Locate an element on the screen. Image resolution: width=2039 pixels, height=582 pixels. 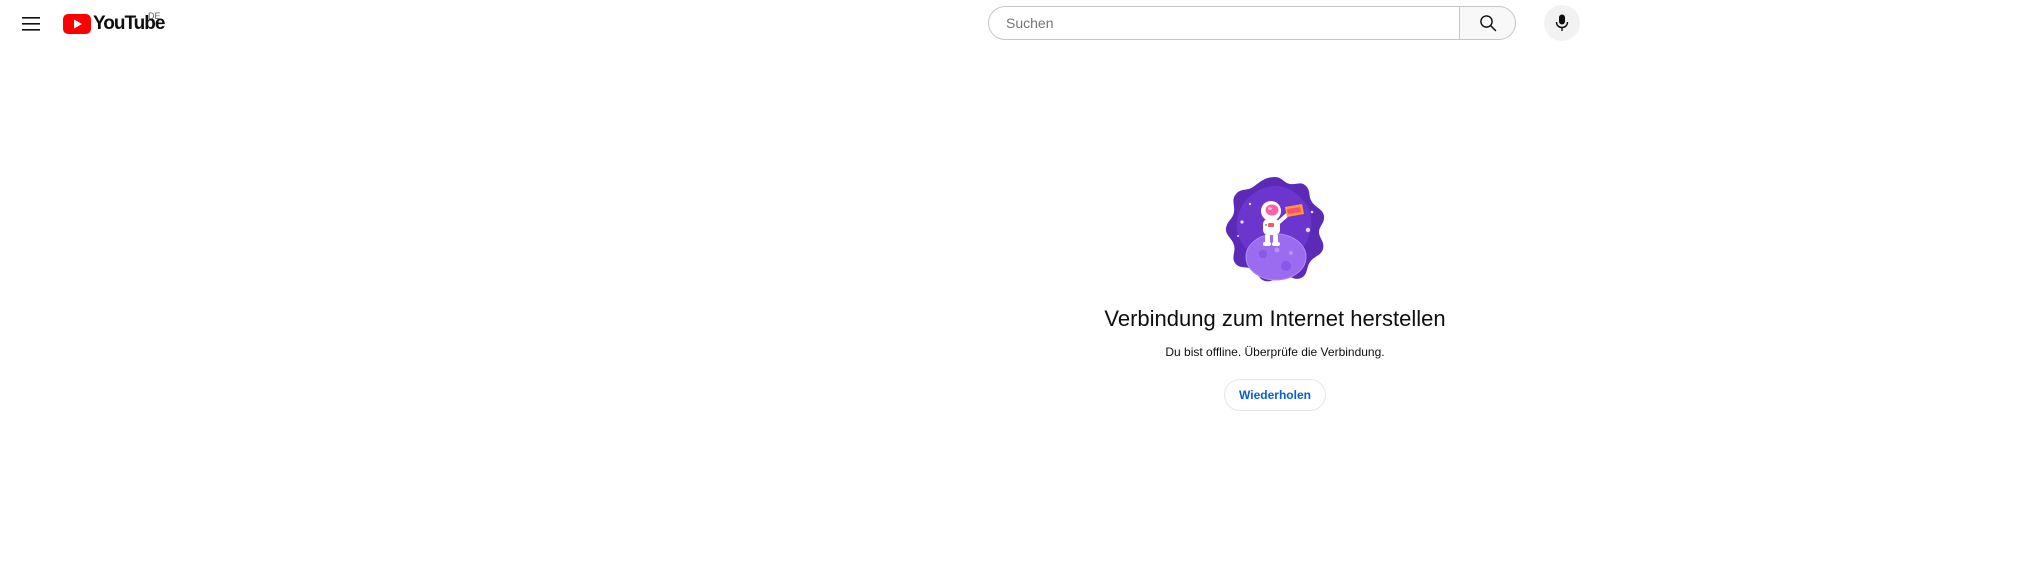
microphone-icon is located at coordinates (1562, 22).